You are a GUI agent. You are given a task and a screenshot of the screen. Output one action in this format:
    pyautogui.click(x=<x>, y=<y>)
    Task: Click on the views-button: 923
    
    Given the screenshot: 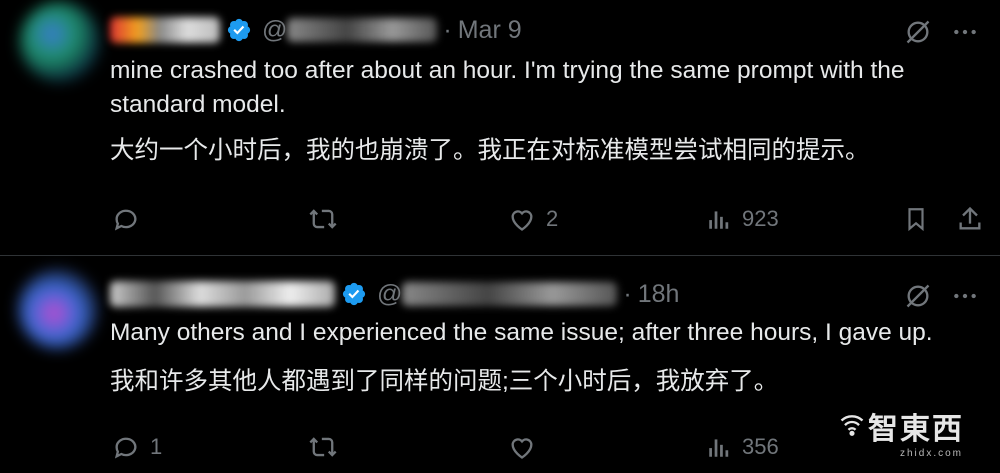 What is the action you would take?
    pyautogui.click(x=742, y=219)
    